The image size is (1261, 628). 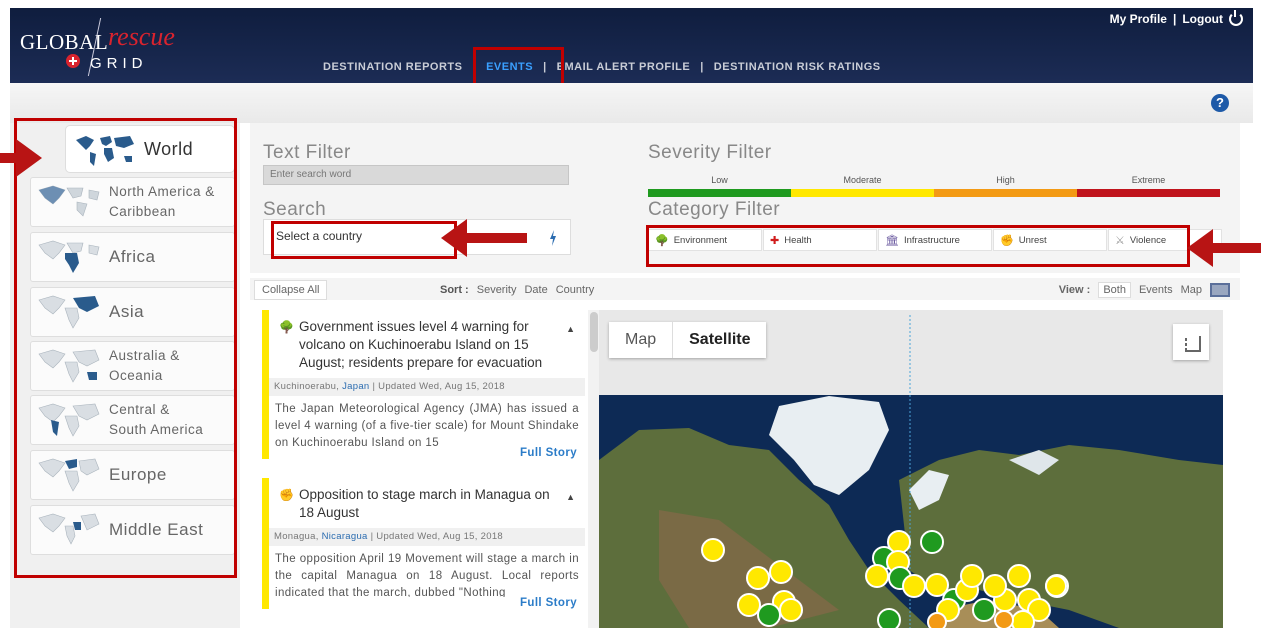 I want to click on category-pointer-arrow-shaft, so click(x=1236, y=248).